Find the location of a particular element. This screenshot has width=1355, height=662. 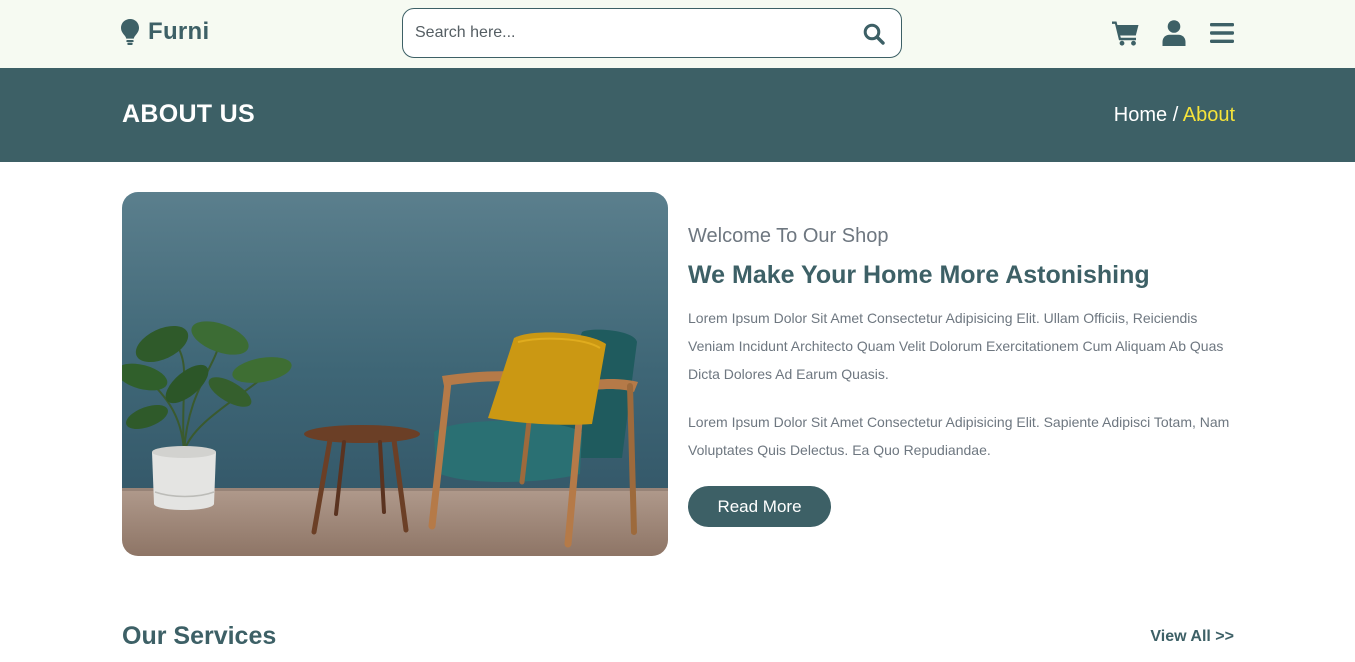

account-button is located at coordinates (1174, 33).